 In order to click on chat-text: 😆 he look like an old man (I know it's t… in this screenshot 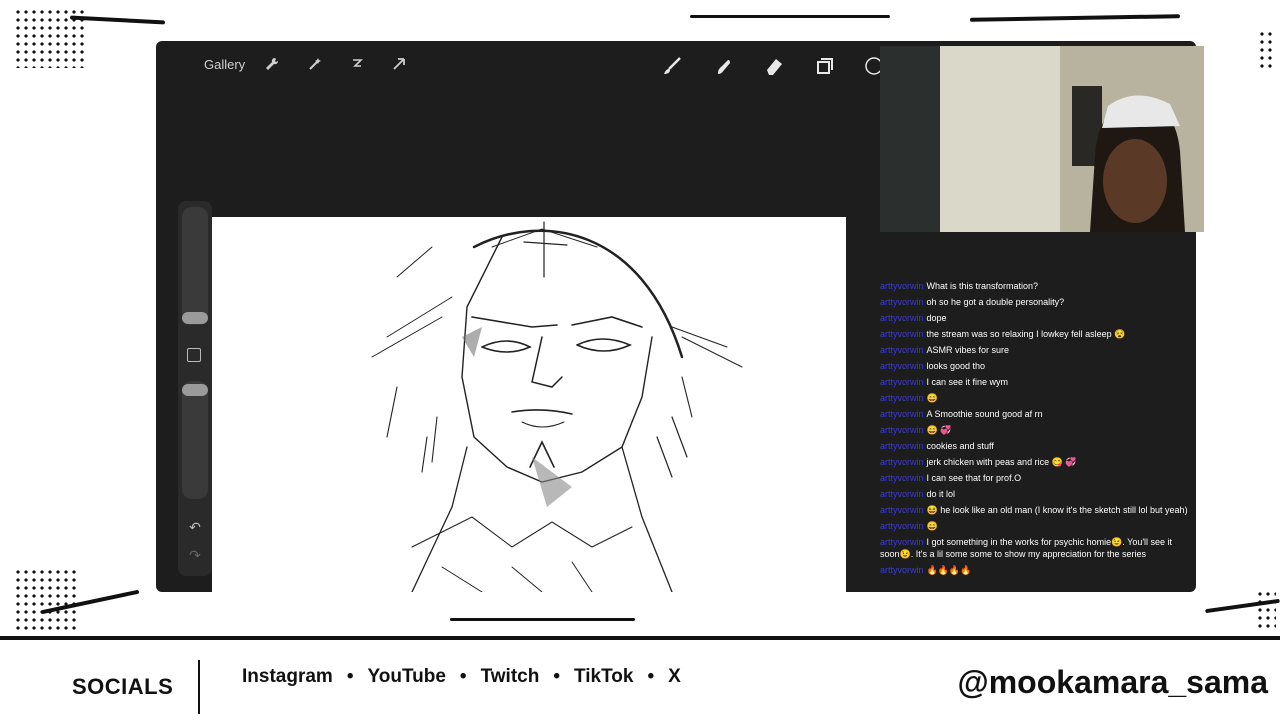, I will do `click(1057, 510)`.